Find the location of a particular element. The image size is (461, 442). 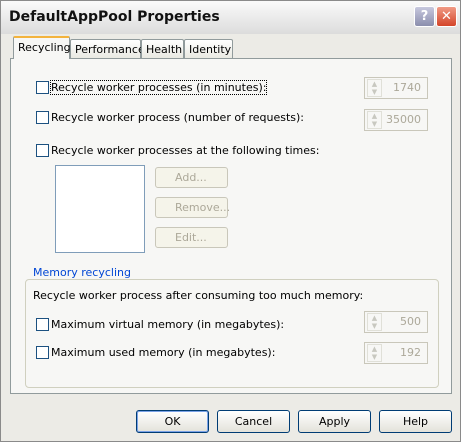

recycle-minutes-checkbox is located at coordinates (42, 87).